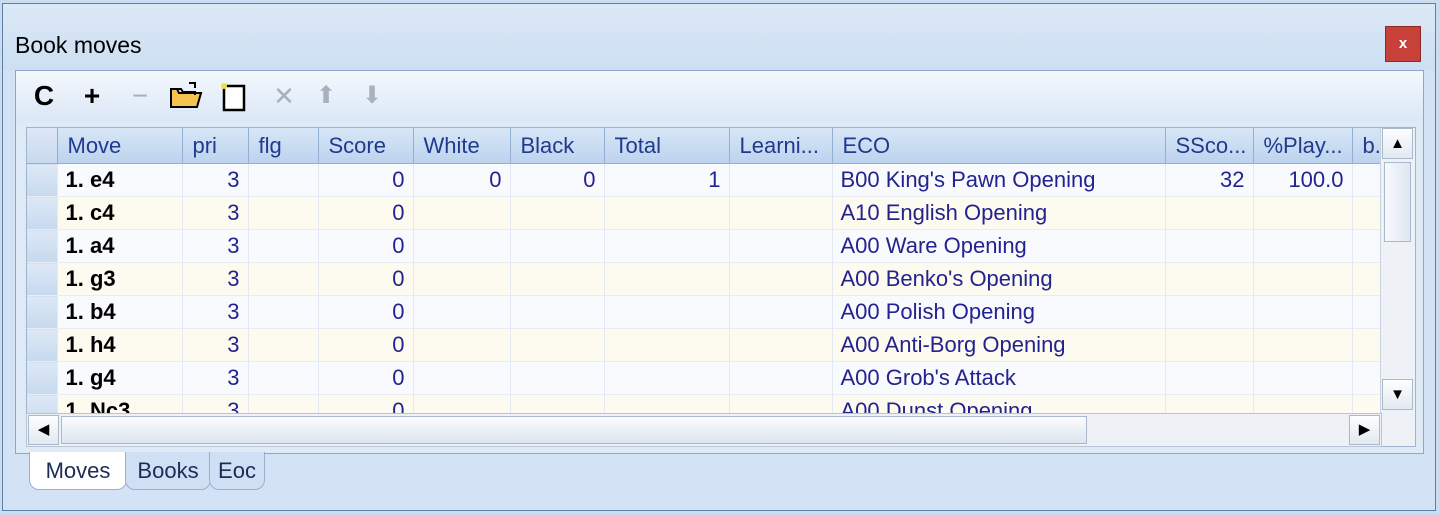 Image resolution: width=1440 pixels, height=515 pixels. I want to click on remove-button: −, so click(140, 96).